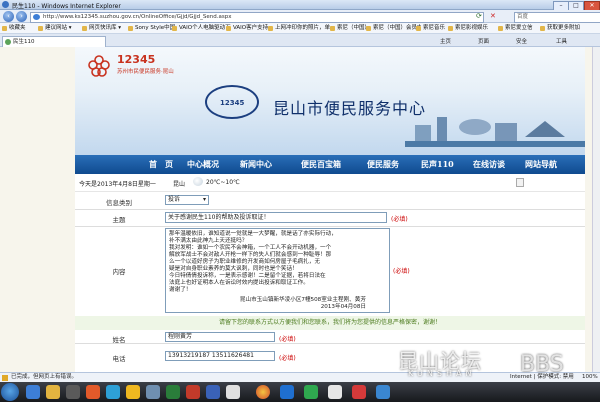 The height and width of the screenshot is (402, 600). I want to click on favorite-item: VAIO客户支持, so click(249, 28).